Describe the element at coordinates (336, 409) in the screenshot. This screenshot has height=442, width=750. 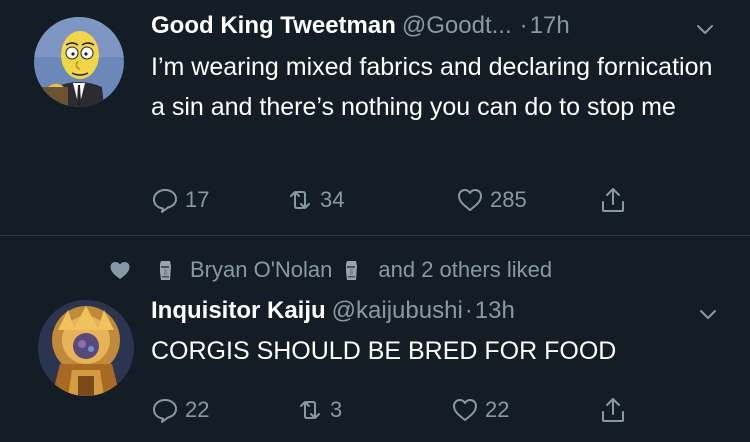
I see `retweet-count: 3` at that location.